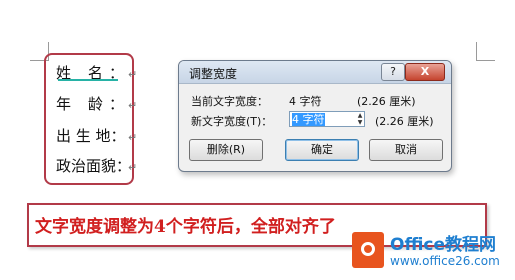 This screenshot has width=515, height=280. Describe the element at coordinates (443, 245) in the screenshot. I see `logo-name: Office教程网` at that location.